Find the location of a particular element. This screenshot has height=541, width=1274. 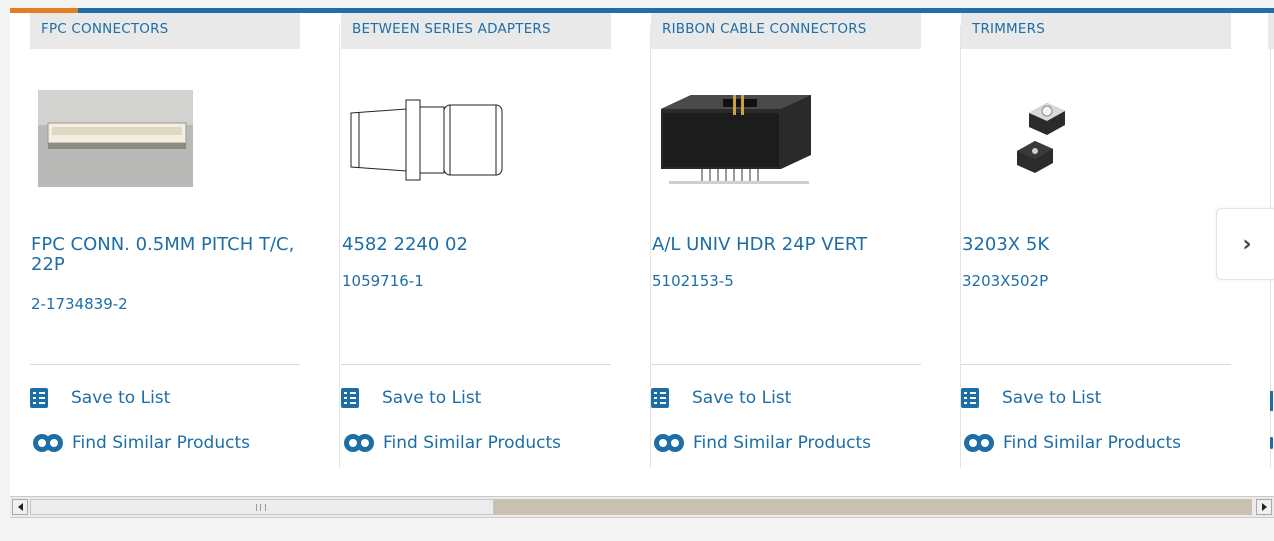

category-label: BETWEEN SERIES ADAPTERS is located at coordinates (451, 29).